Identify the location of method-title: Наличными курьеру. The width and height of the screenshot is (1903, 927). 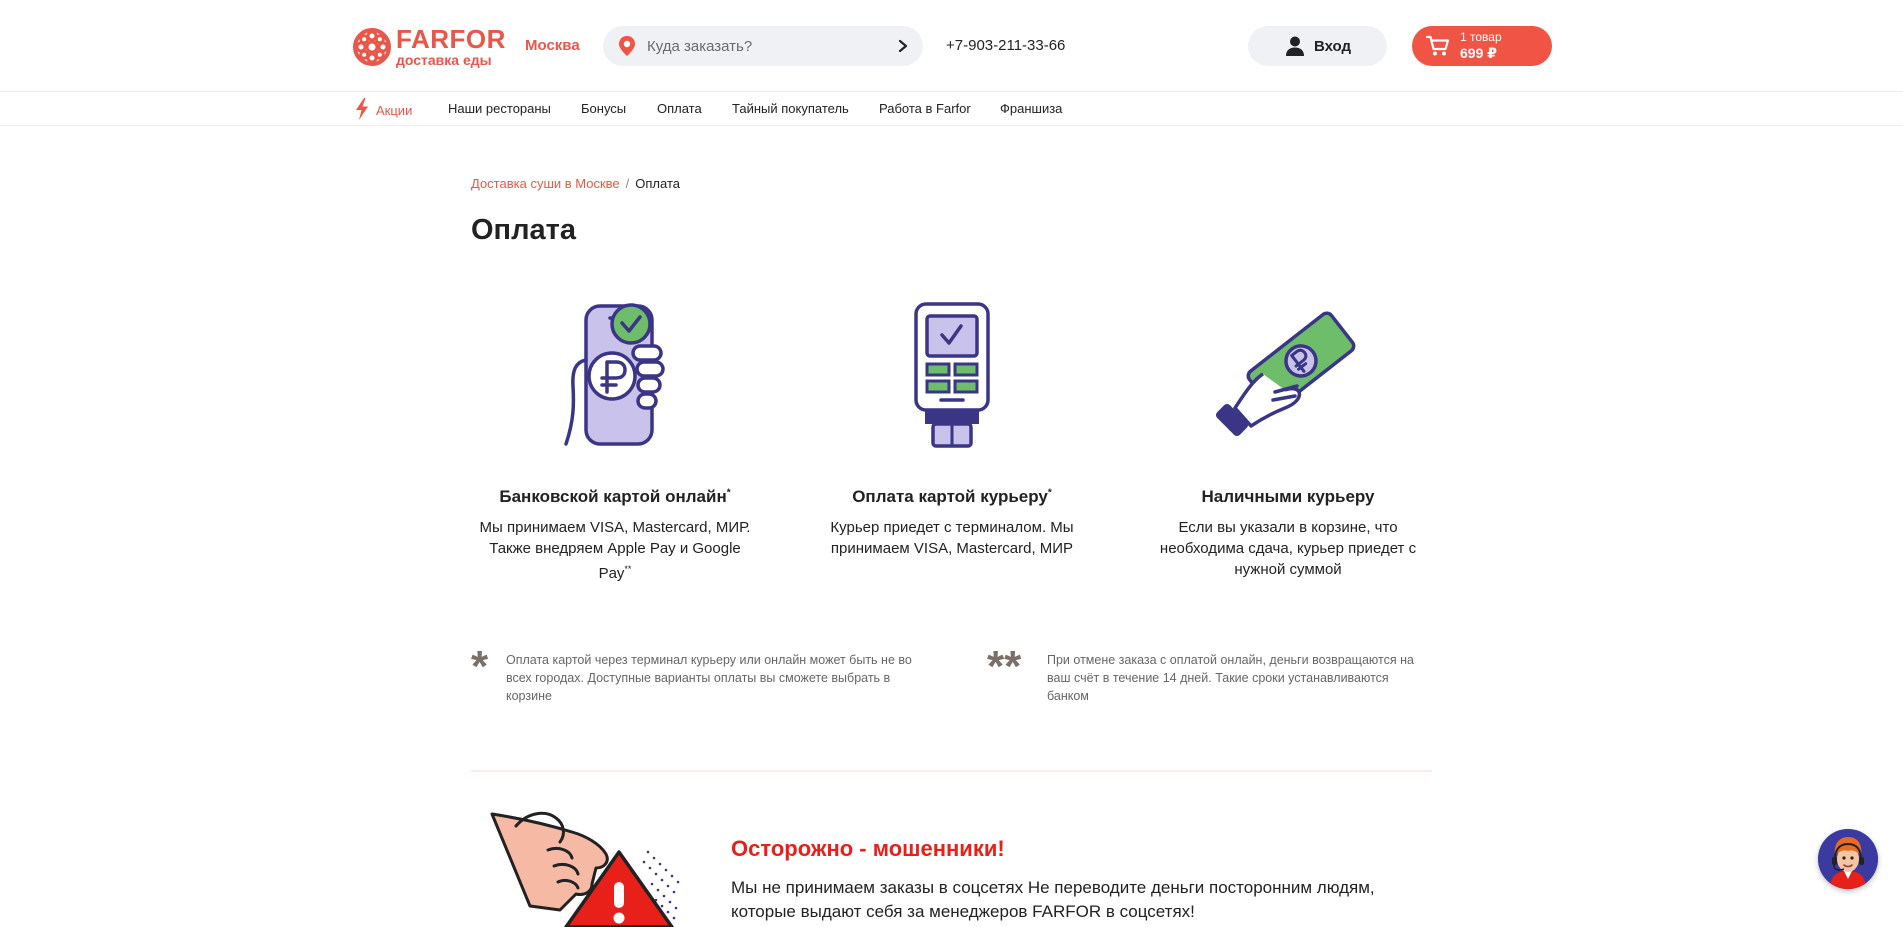
(1288, 496).